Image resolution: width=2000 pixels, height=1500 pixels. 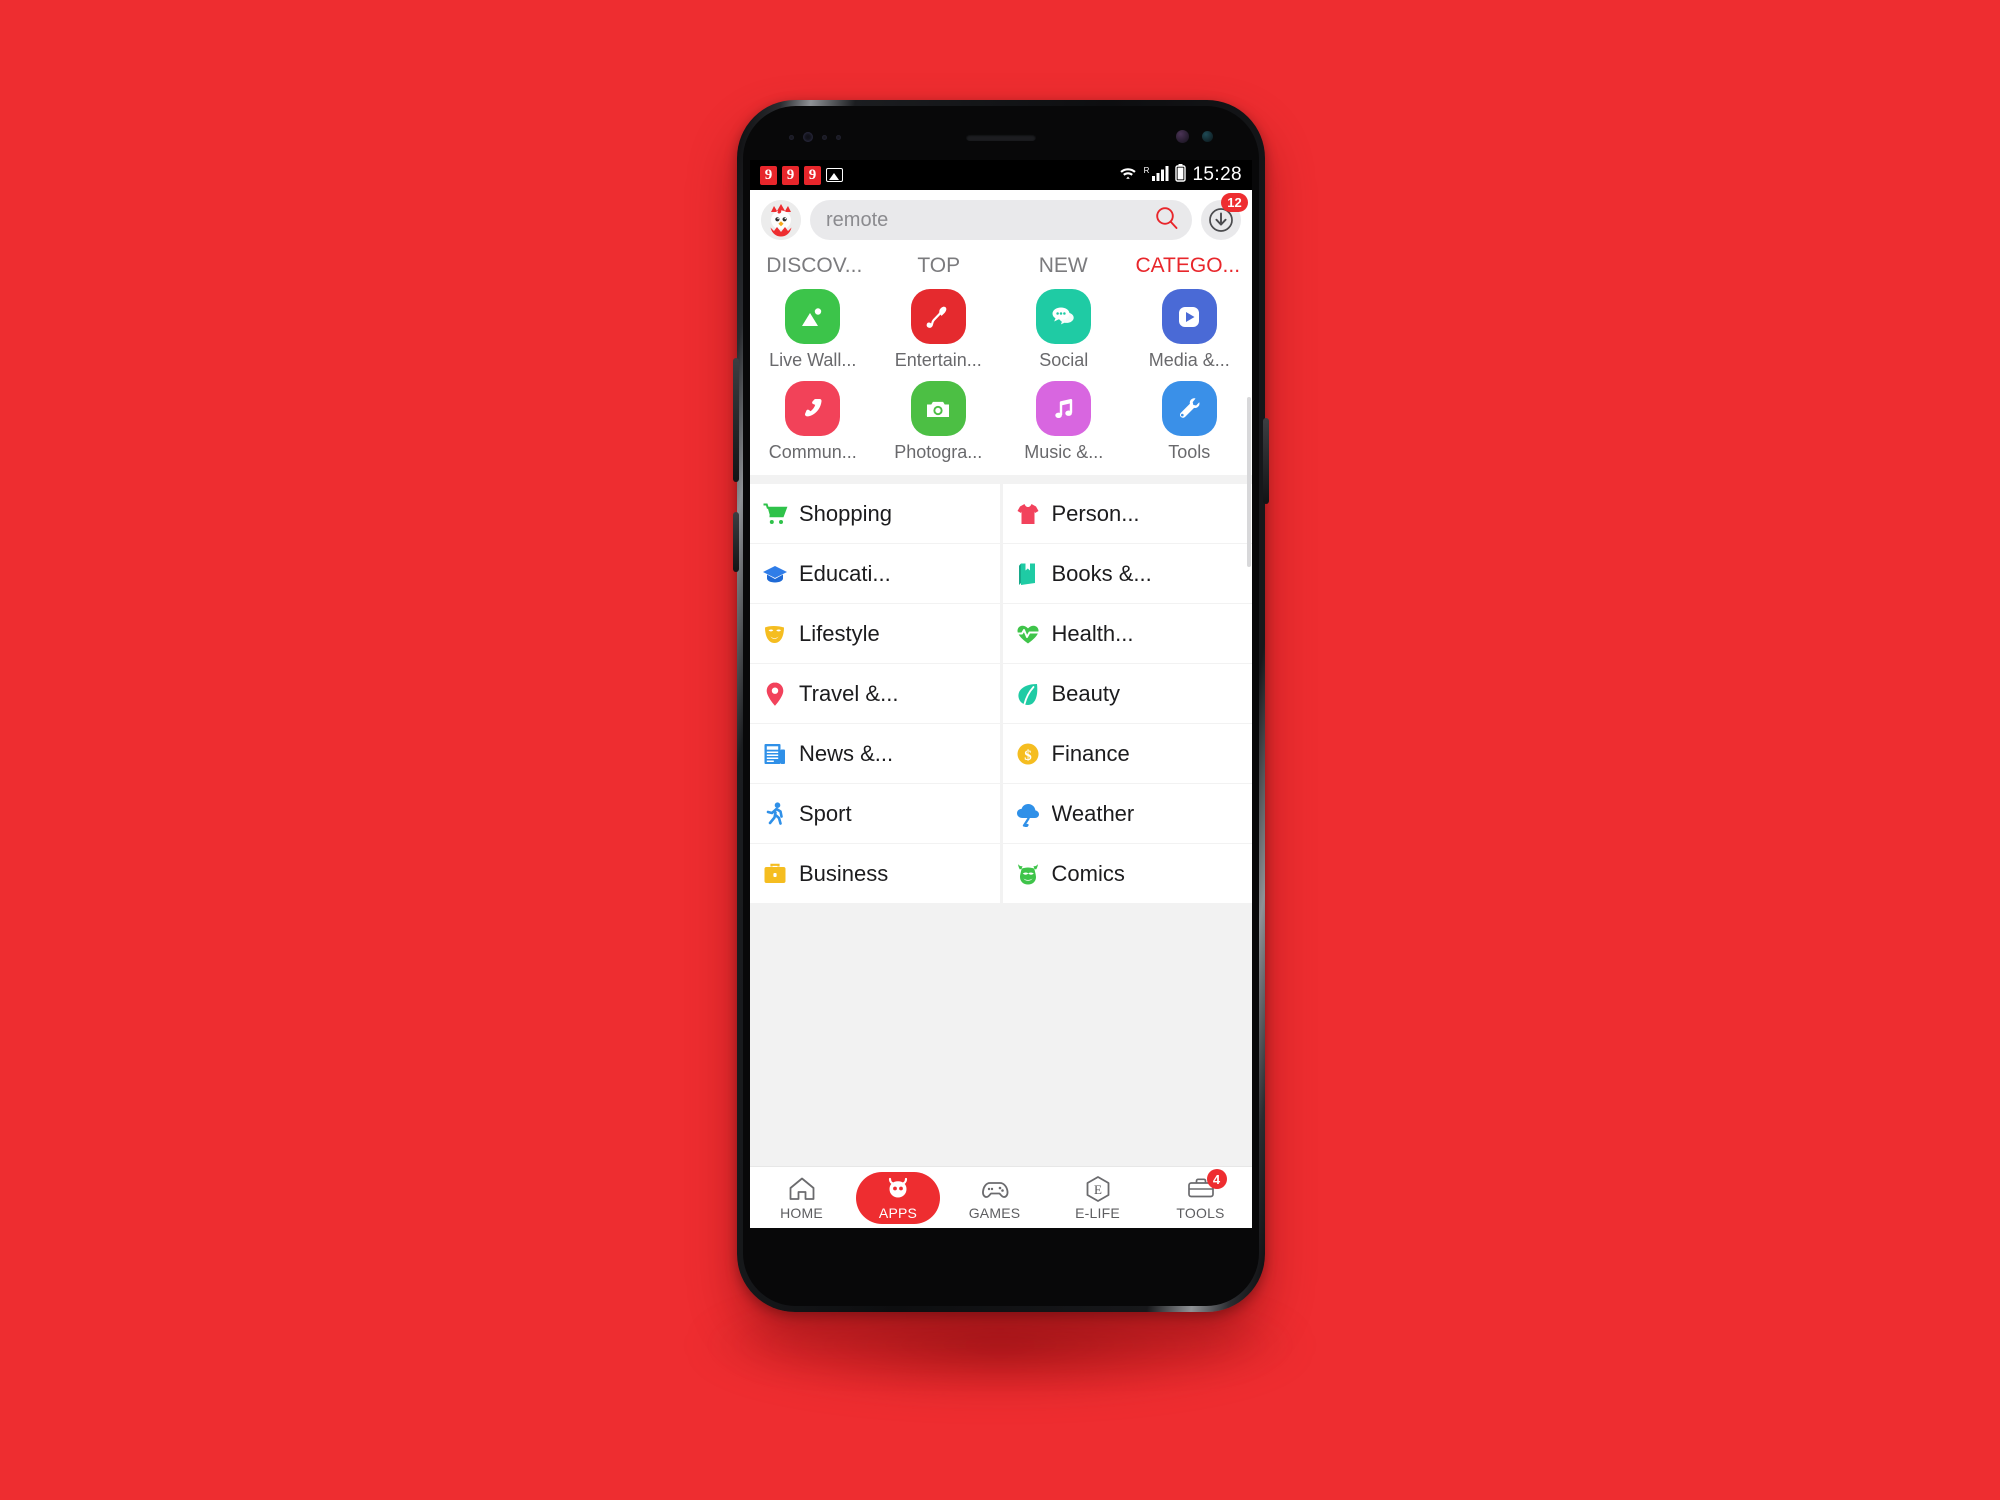 I want to click on list-item-shopping: Shopping, so click(x=875, y=514).